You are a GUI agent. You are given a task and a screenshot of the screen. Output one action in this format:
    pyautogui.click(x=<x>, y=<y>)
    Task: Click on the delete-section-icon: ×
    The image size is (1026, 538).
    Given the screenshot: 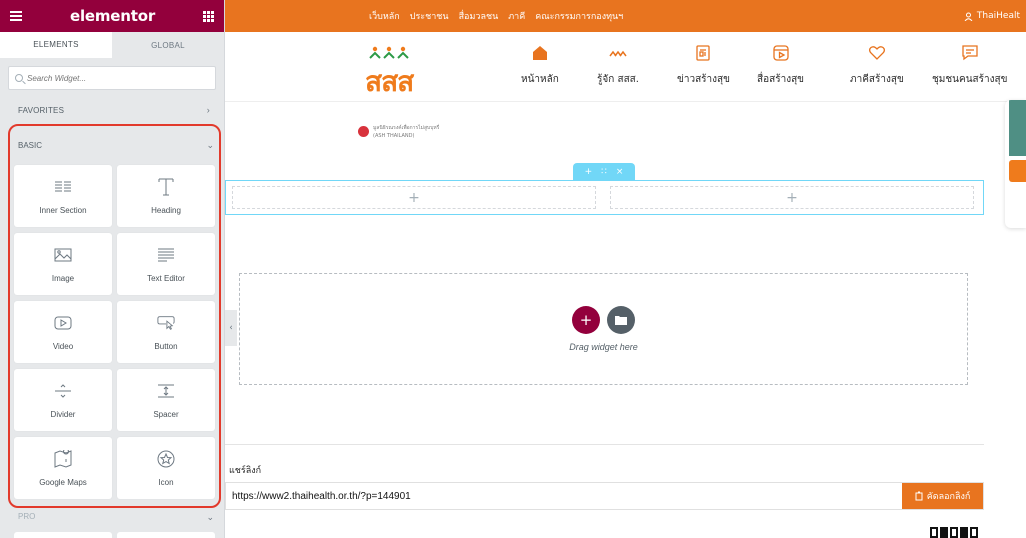 What is the action you would take?
    pyautogui.click(x=620, y=172)
    